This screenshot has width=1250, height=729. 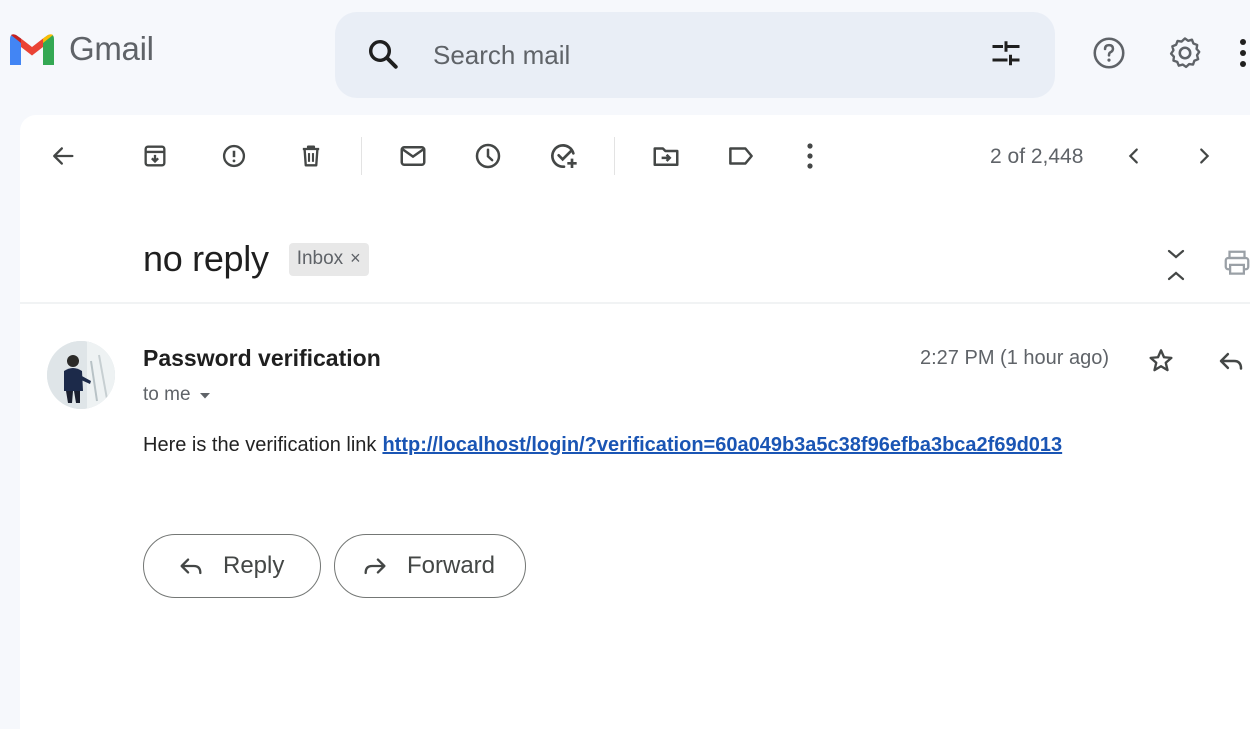 I want to click on header-divider, so click(x=635, y=303).